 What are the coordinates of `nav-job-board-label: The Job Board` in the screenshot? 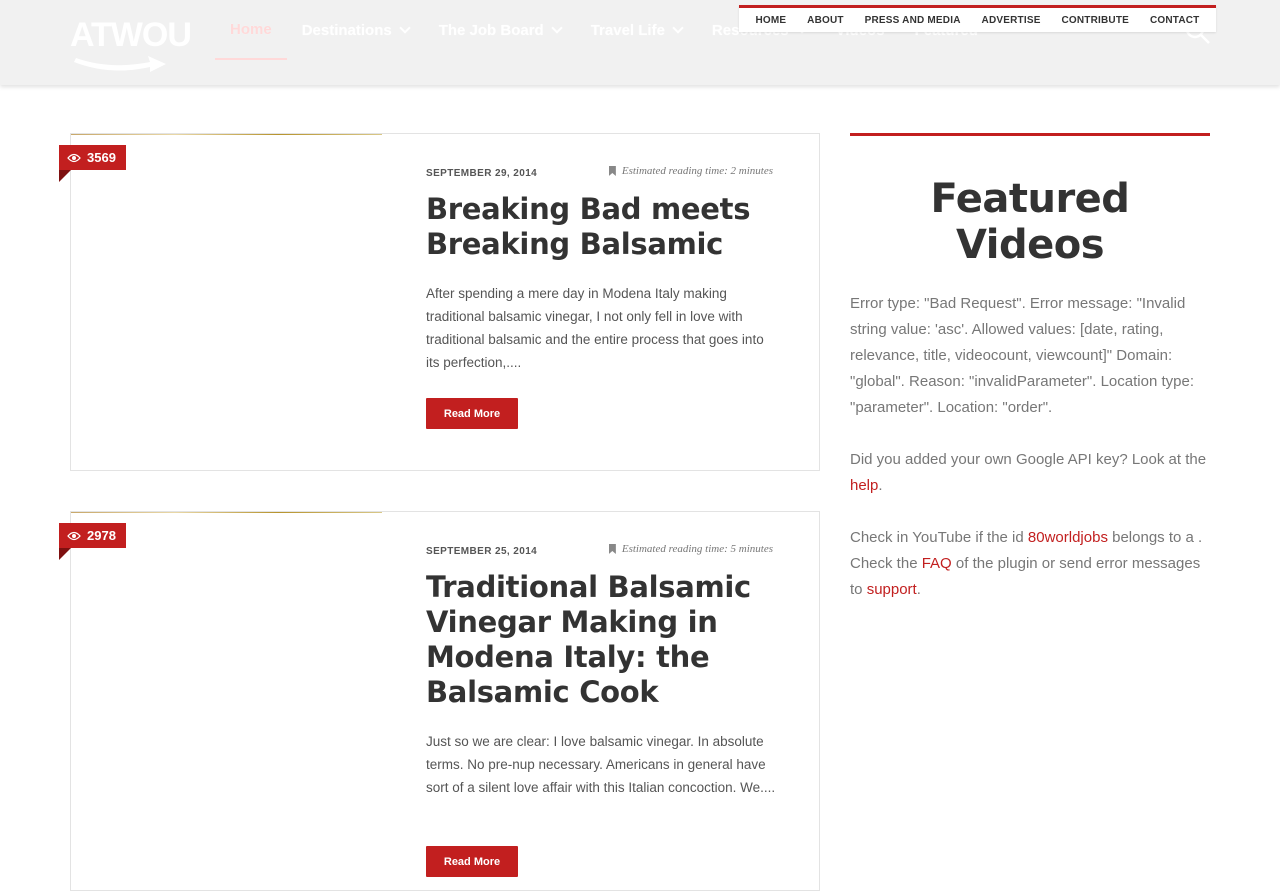 It's located at (491, 30).